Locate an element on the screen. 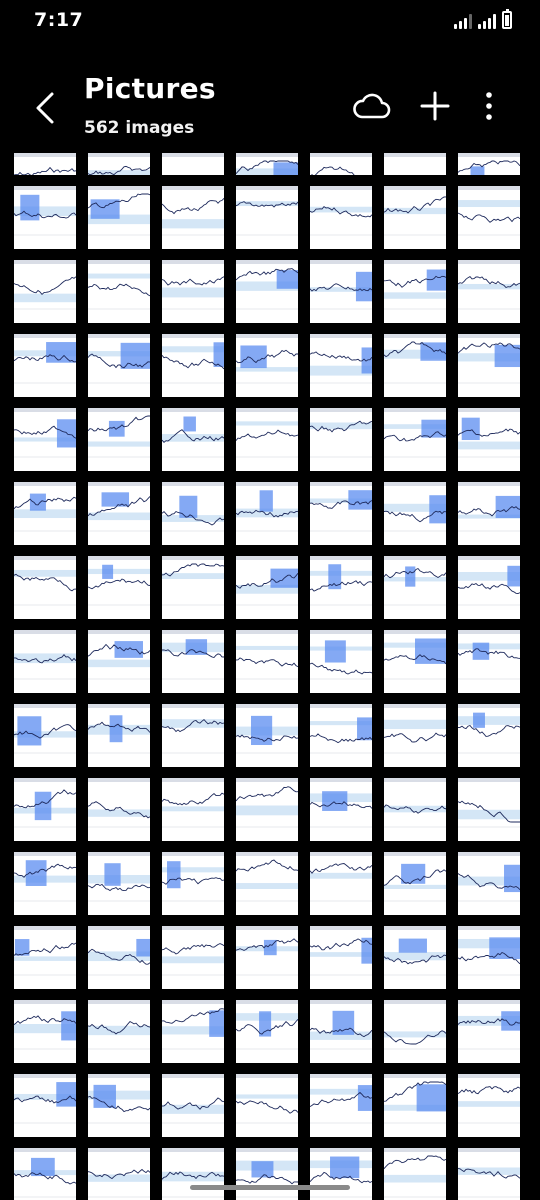  gesture-nav-handle is located at coordinates (270, 1187).